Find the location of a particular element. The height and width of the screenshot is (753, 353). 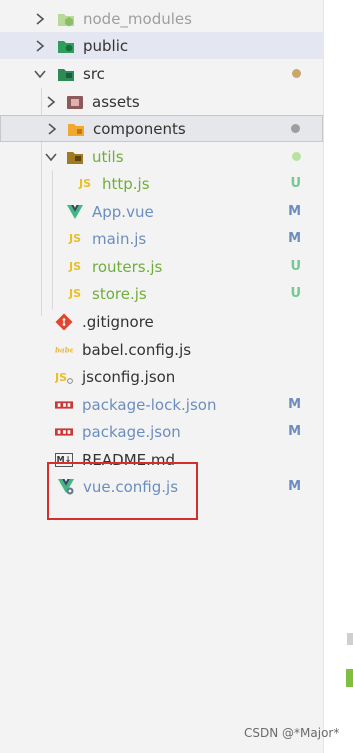

tree-item-assets: assets is located at coordinates (161, 101).